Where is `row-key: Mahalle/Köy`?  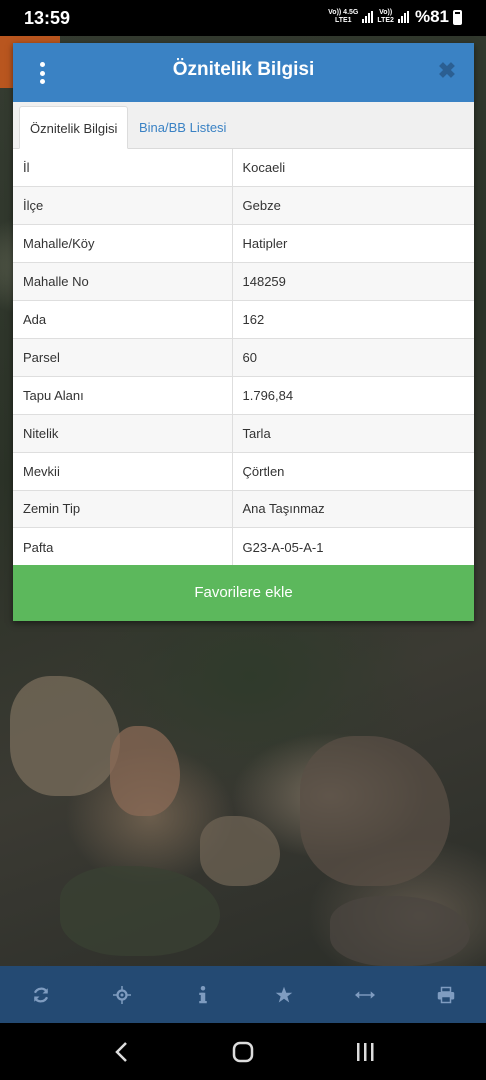 row-key: Mahalle/Köy is located at coordinates (123, 243).